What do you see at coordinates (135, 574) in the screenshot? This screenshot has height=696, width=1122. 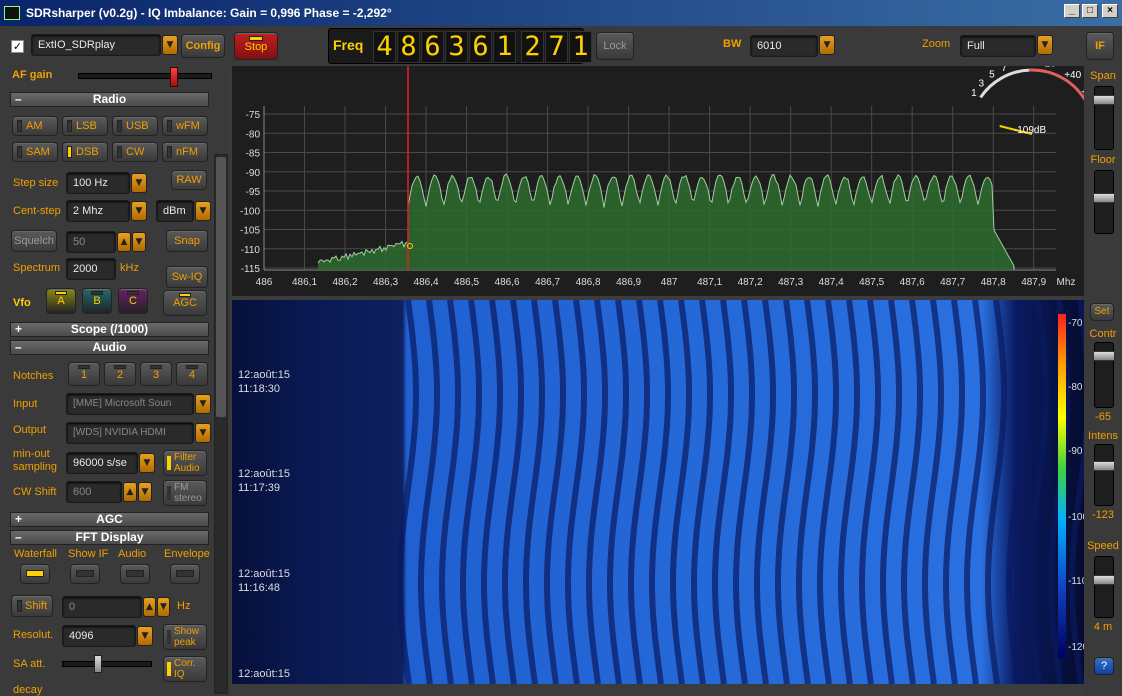 I see `fft-tab-audio` at bounding box center [135, 574].